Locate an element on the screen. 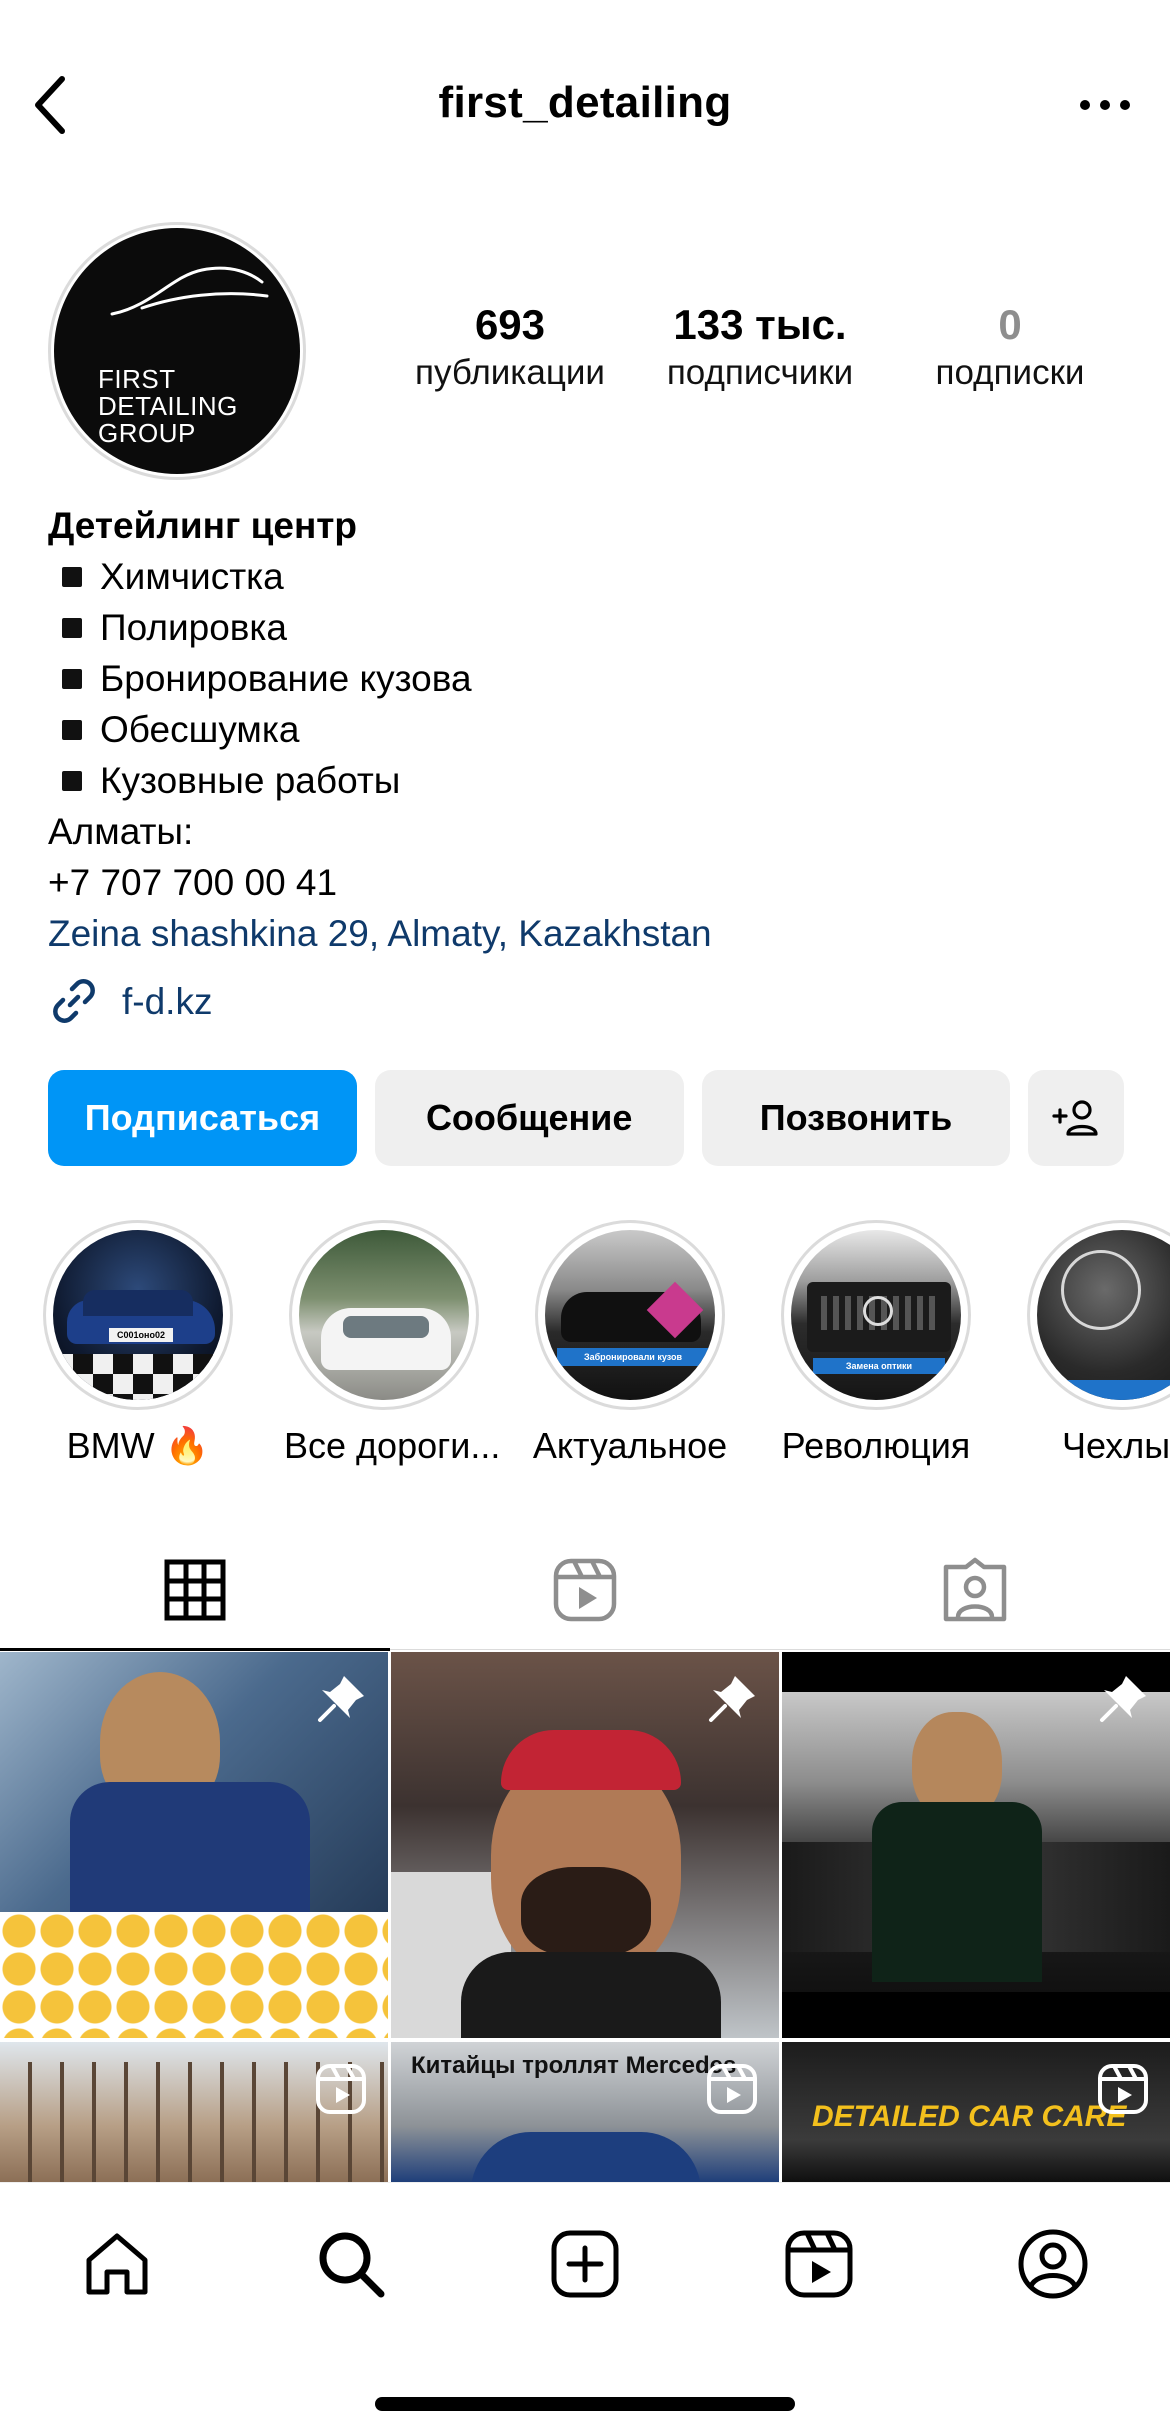  highlight-item: С001оно02 BMW 🔥 is located at coordinates (138, 1344).